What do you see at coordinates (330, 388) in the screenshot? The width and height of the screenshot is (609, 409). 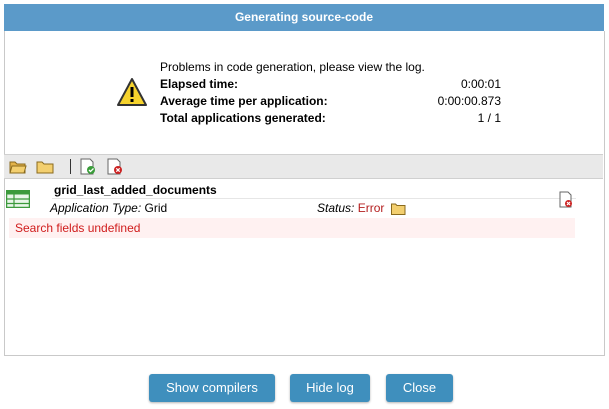 I see `hide-log-button: Hide log` at bounding box center [330, 388].